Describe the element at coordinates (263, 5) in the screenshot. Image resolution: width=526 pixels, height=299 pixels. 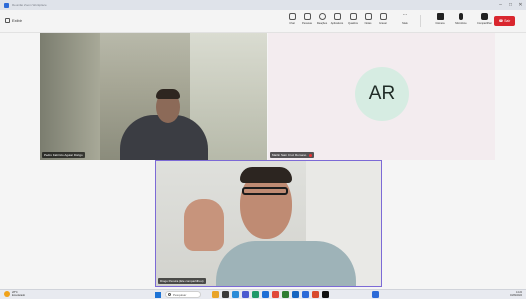
I see `title-bar: Reunião Zoom Workplace – □ ✕` at that location.